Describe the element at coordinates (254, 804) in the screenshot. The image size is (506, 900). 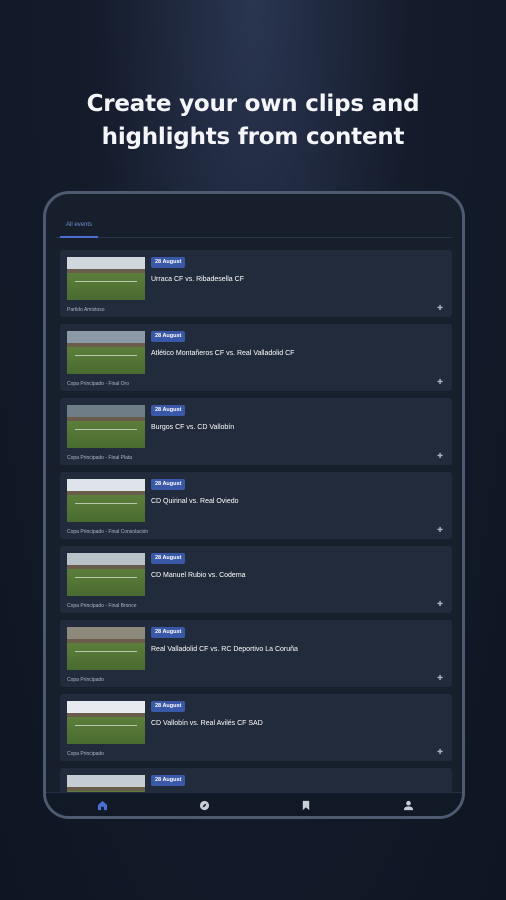
I see `bottom-navigation` at that location.